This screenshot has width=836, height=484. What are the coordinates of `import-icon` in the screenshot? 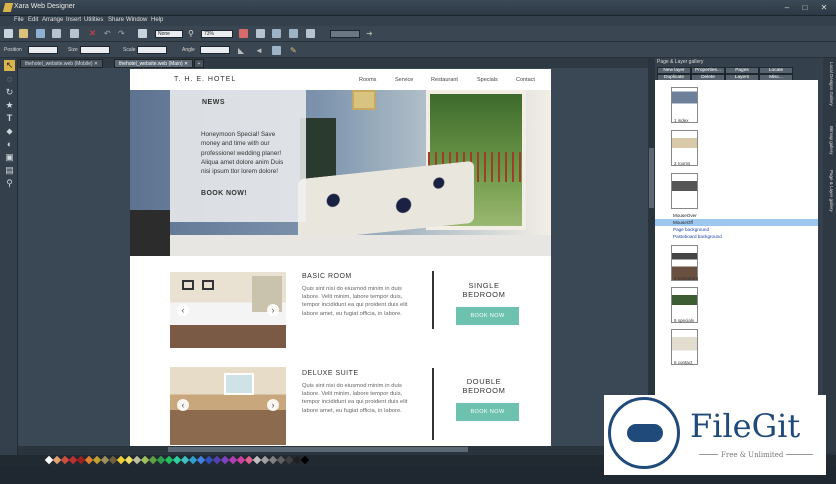 It's located at (56, 33).